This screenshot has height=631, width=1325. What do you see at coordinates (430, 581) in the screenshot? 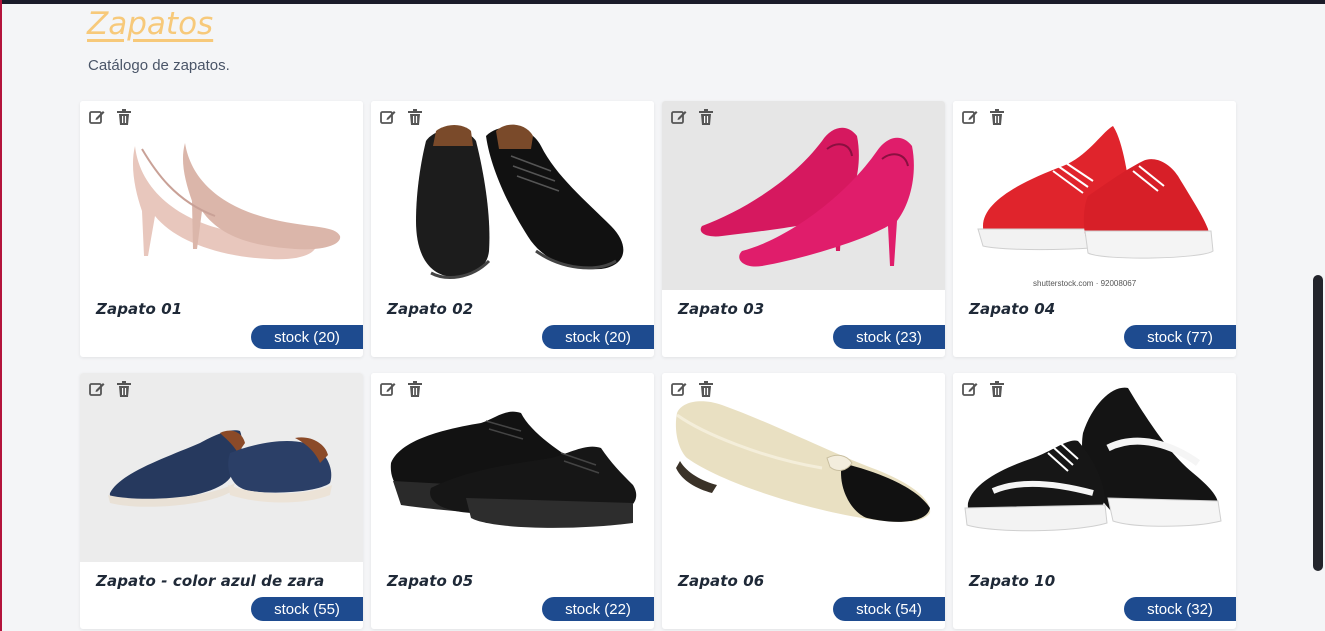
I see `product-name: Zapato 05` at bounding box center [430, 581].